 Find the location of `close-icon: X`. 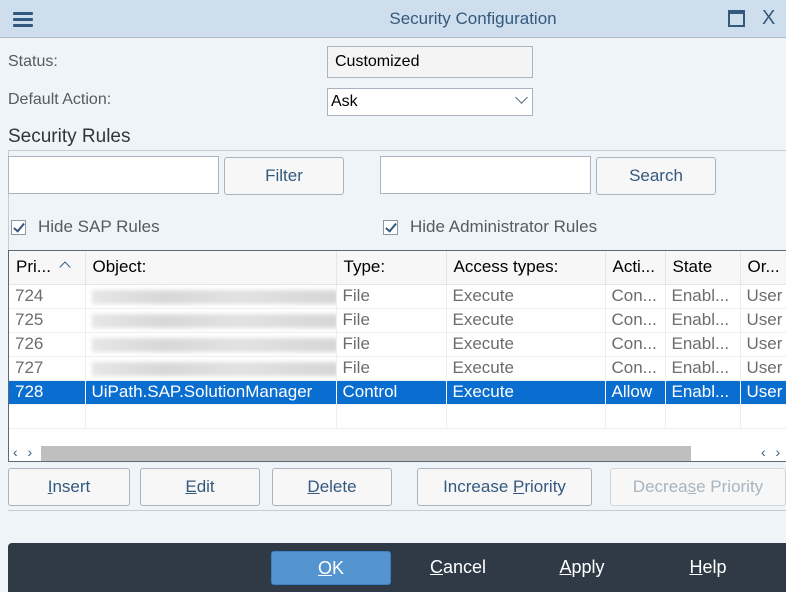

close-icon: X is located at coordinates (768, 18).